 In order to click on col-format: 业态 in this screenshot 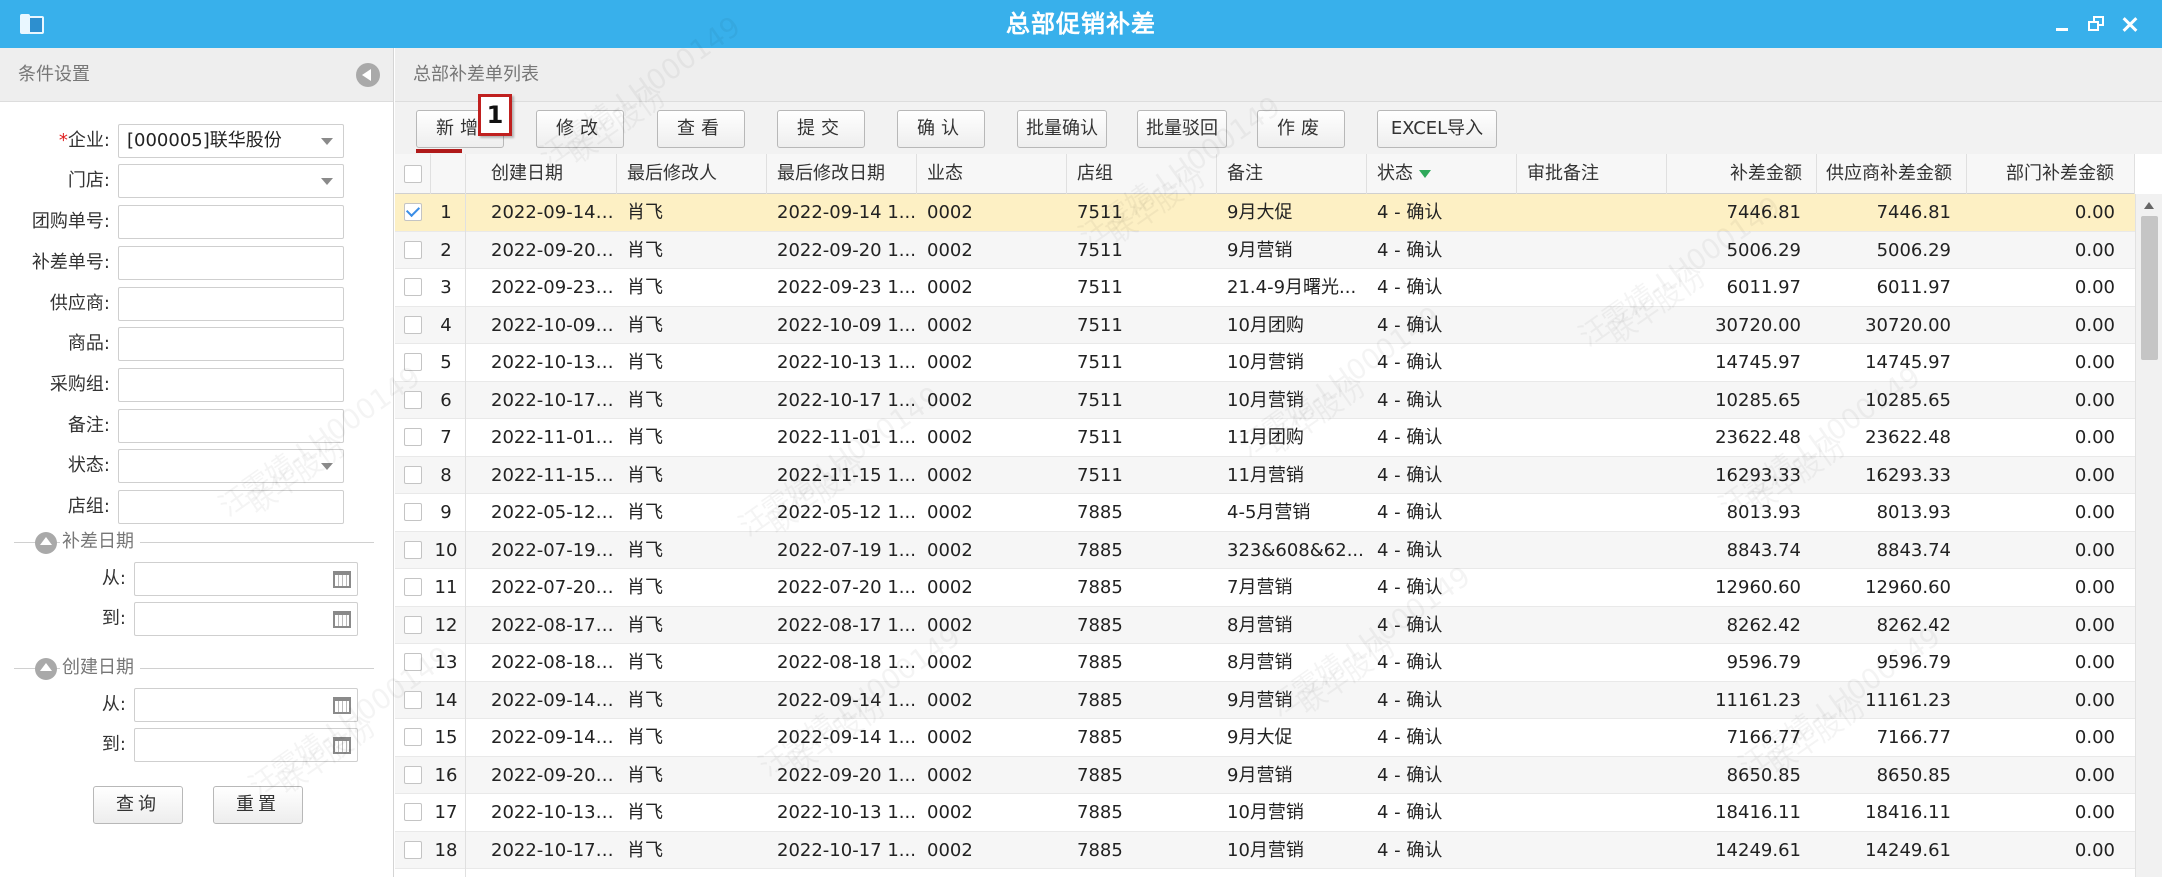, I will do `click(992, 174)`.